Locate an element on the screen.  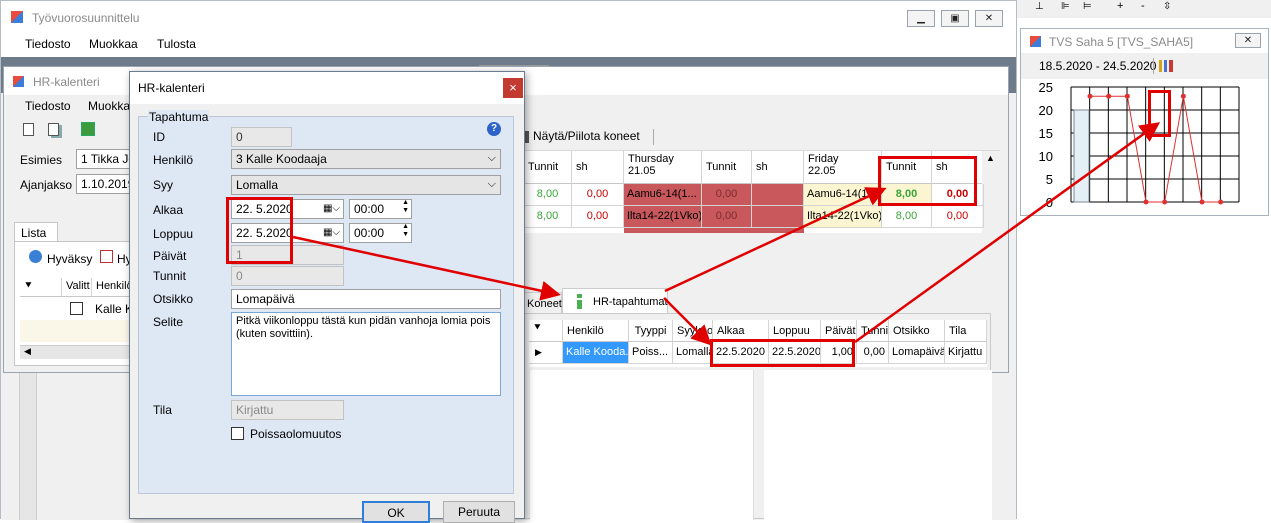
r1-sh-a: 0,00 is located at coordinates (598, 195).